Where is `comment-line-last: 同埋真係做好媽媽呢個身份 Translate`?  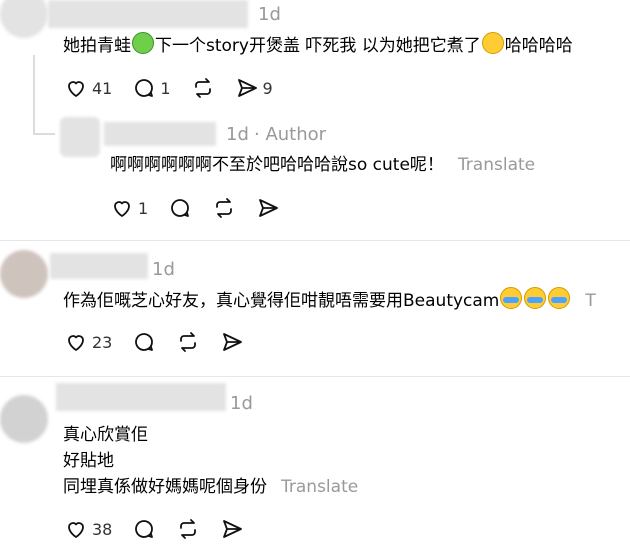
comment-line-last: 同埋真係做好媽媽呢個身份 Translate is located at coordinates (210, 487).